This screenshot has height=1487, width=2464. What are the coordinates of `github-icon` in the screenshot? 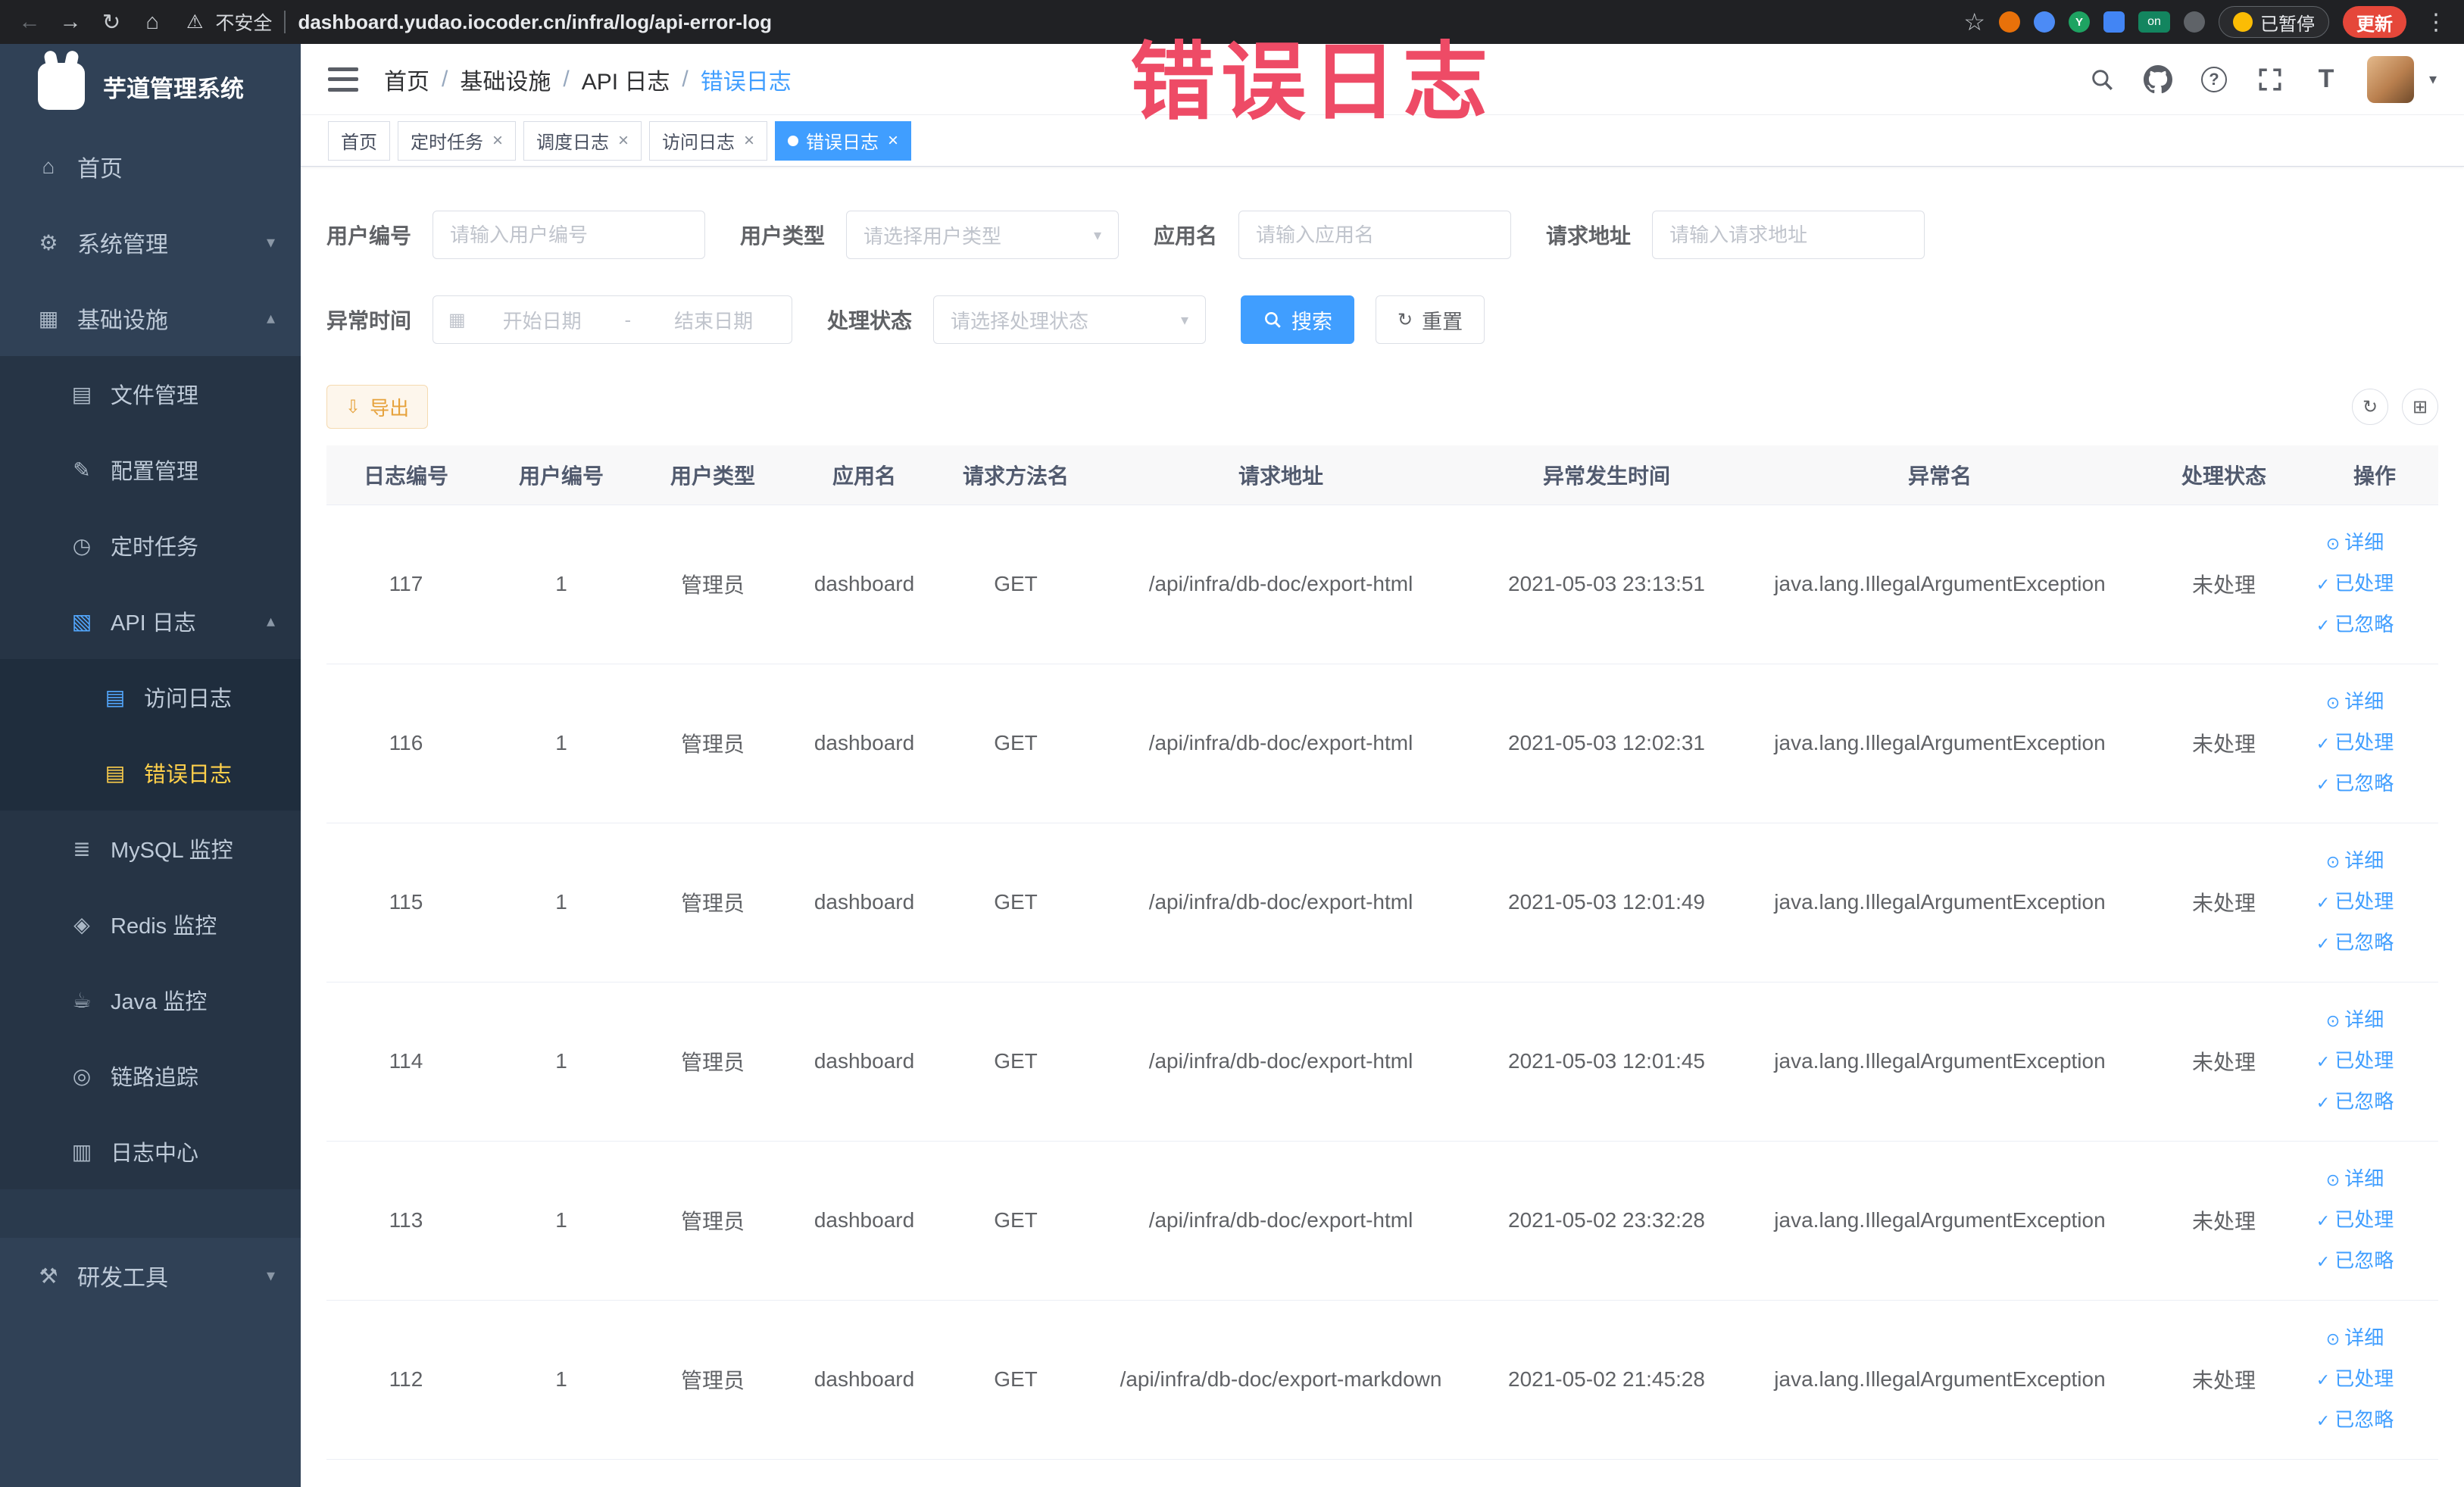 It's located at (2158, 79).